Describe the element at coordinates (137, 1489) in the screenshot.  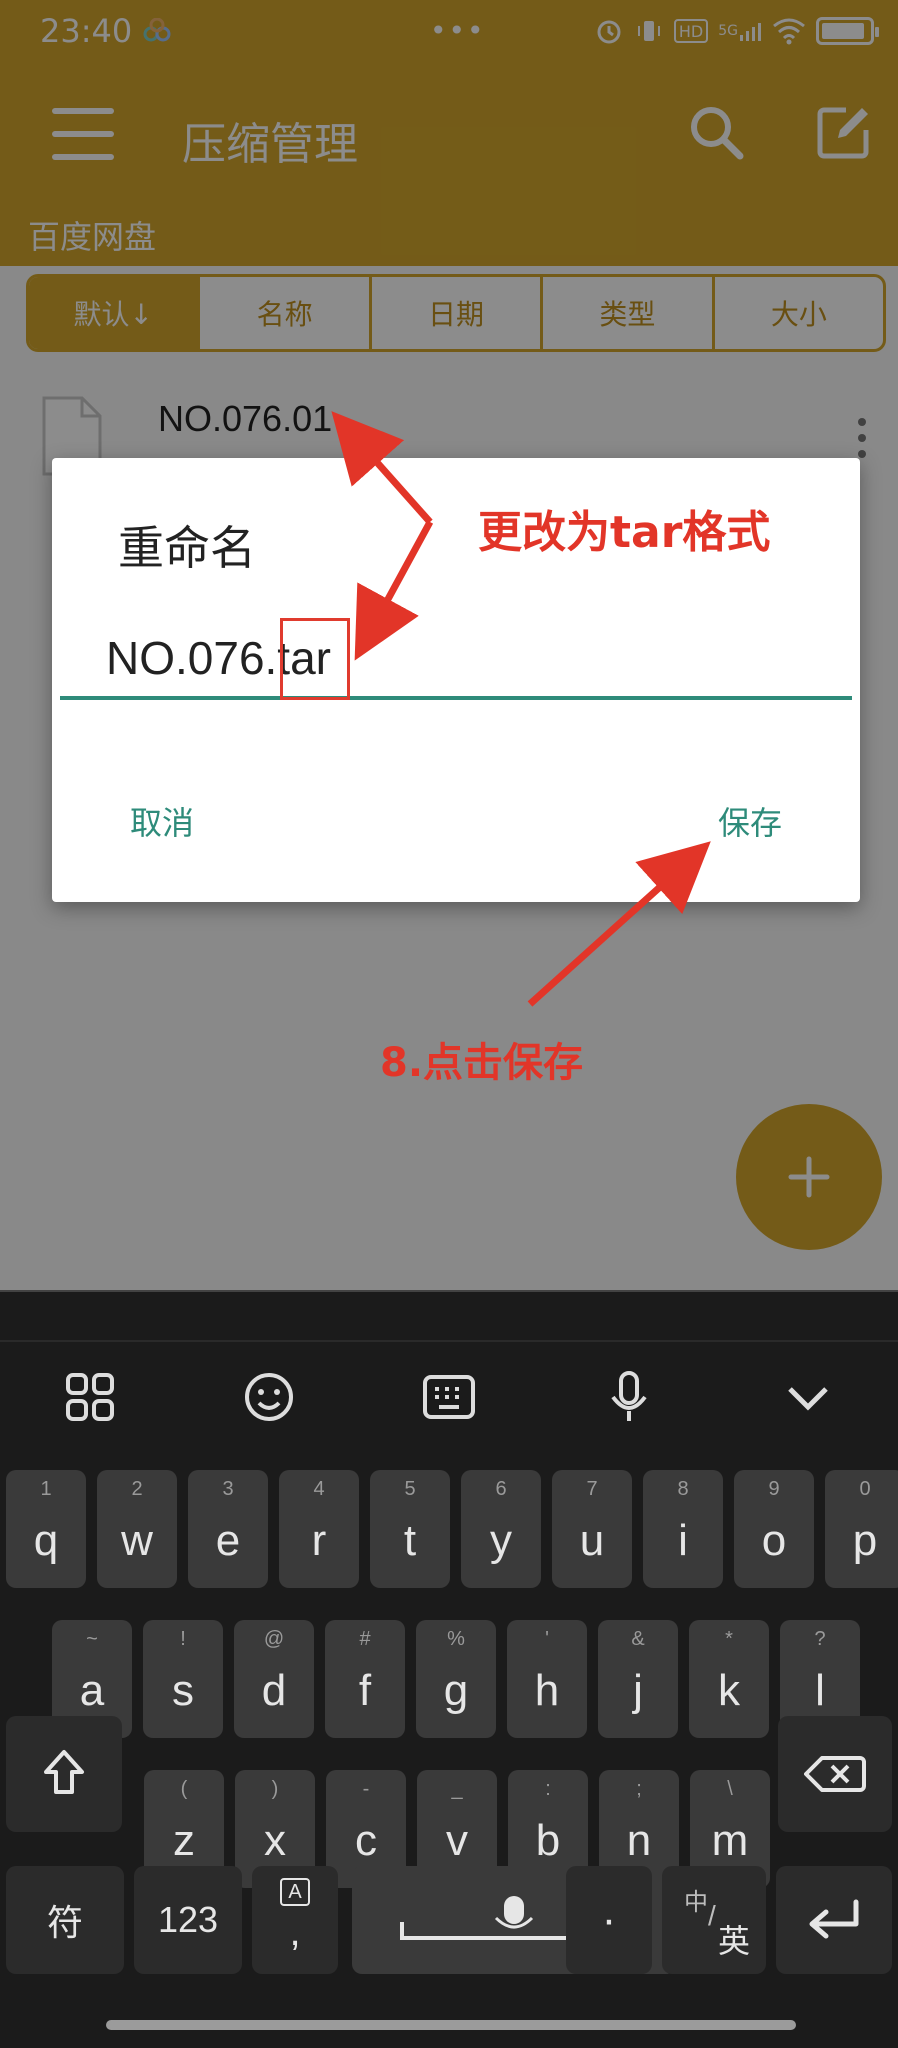
I see `key-hint: 2` at that location.